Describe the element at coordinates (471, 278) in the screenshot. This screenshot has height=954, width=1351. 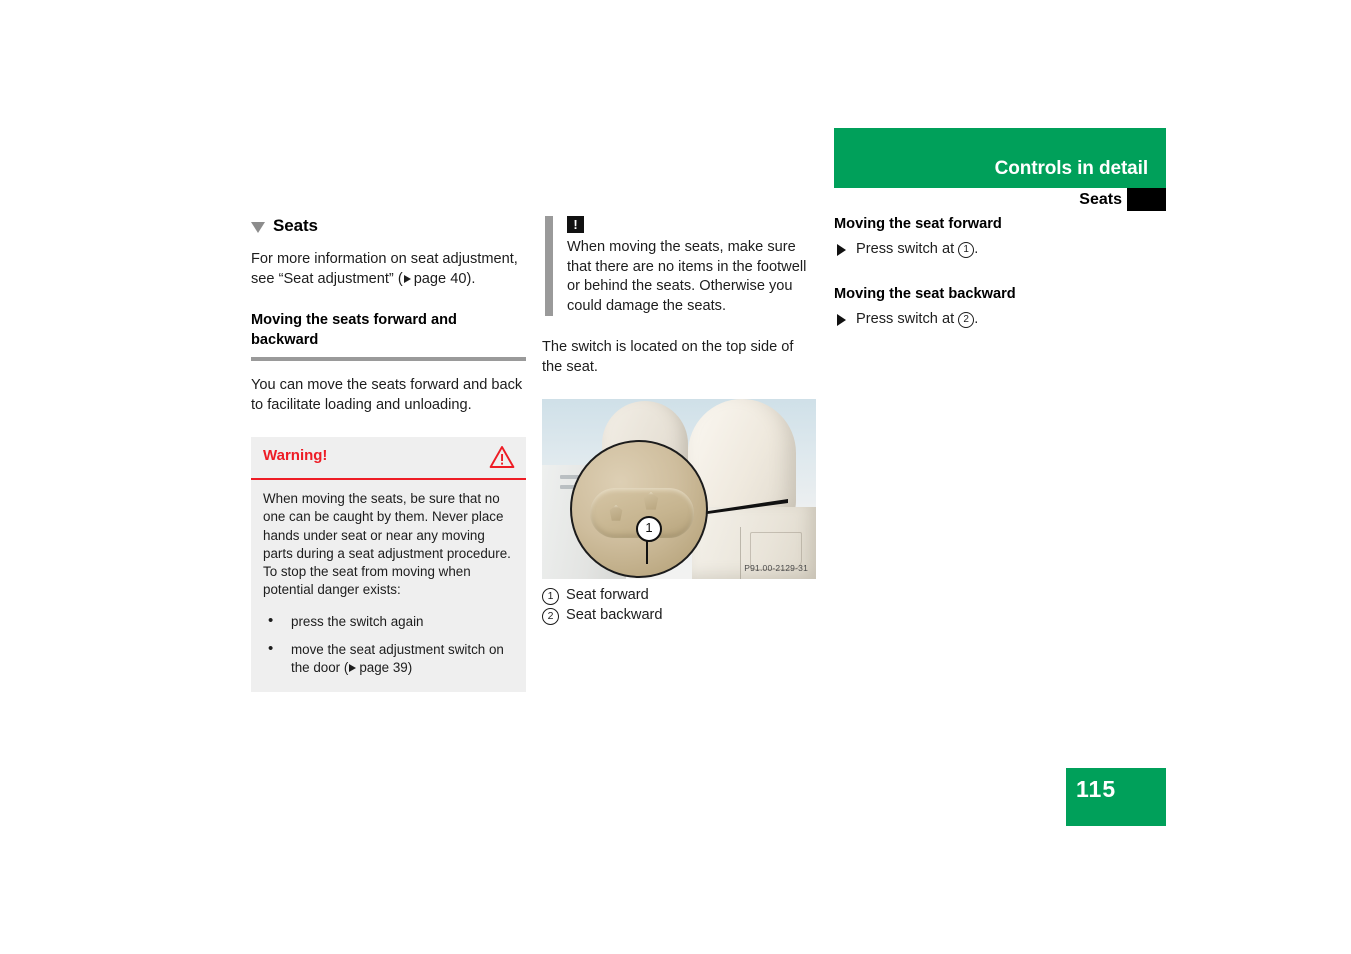
I see `intro-text-after: ).` at that location.